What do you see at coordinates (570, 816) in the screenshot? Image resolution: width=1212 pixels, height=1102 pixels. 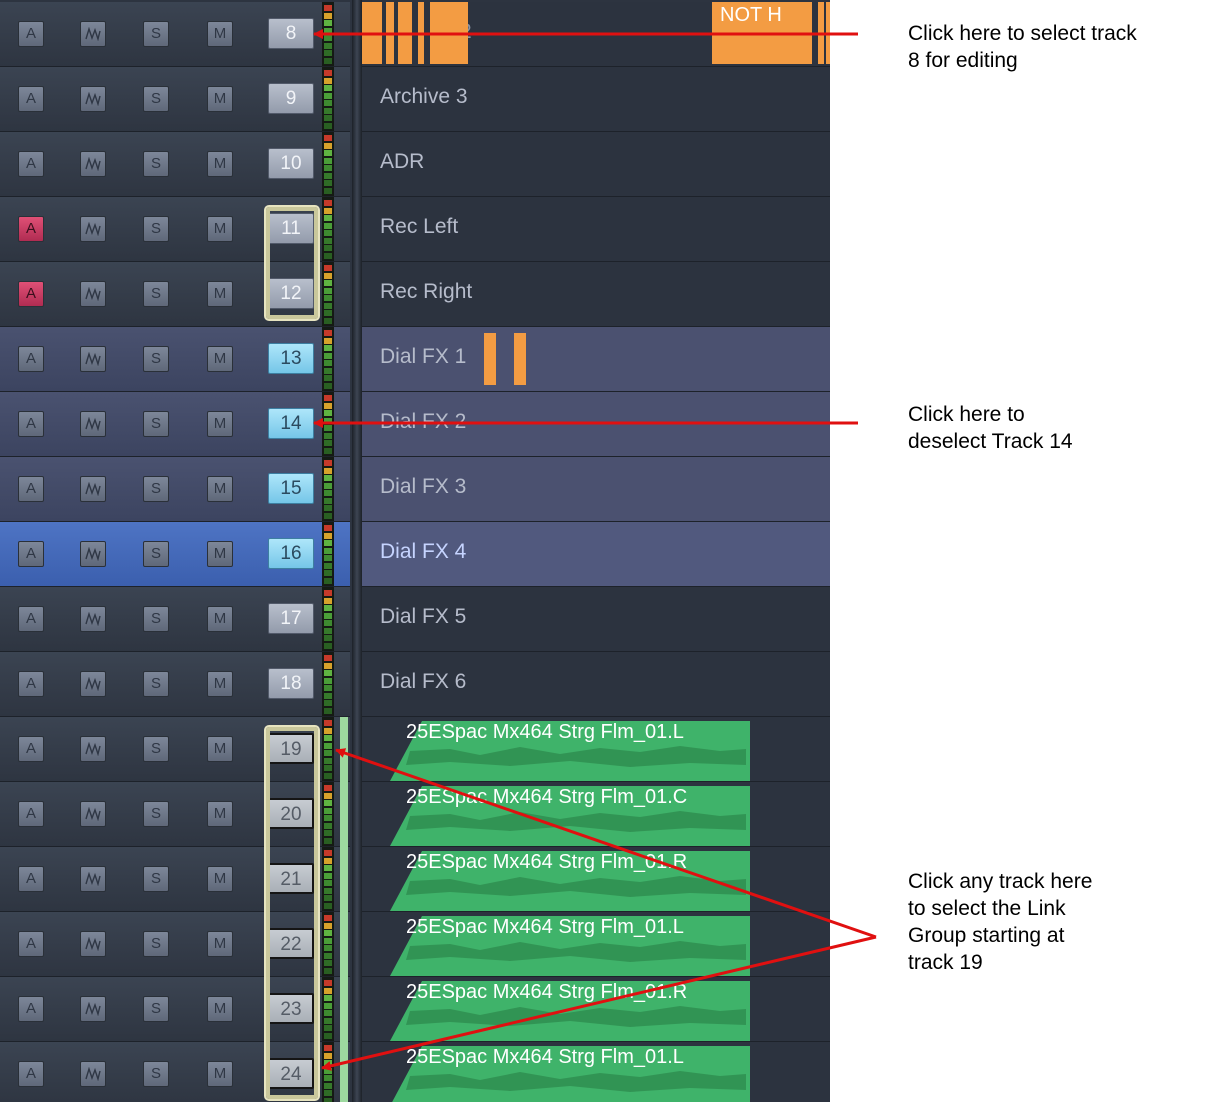 I see `audio-clip: 25ESpac Mx464 Strg Flm_01.C` at bounding box center [570, 816].